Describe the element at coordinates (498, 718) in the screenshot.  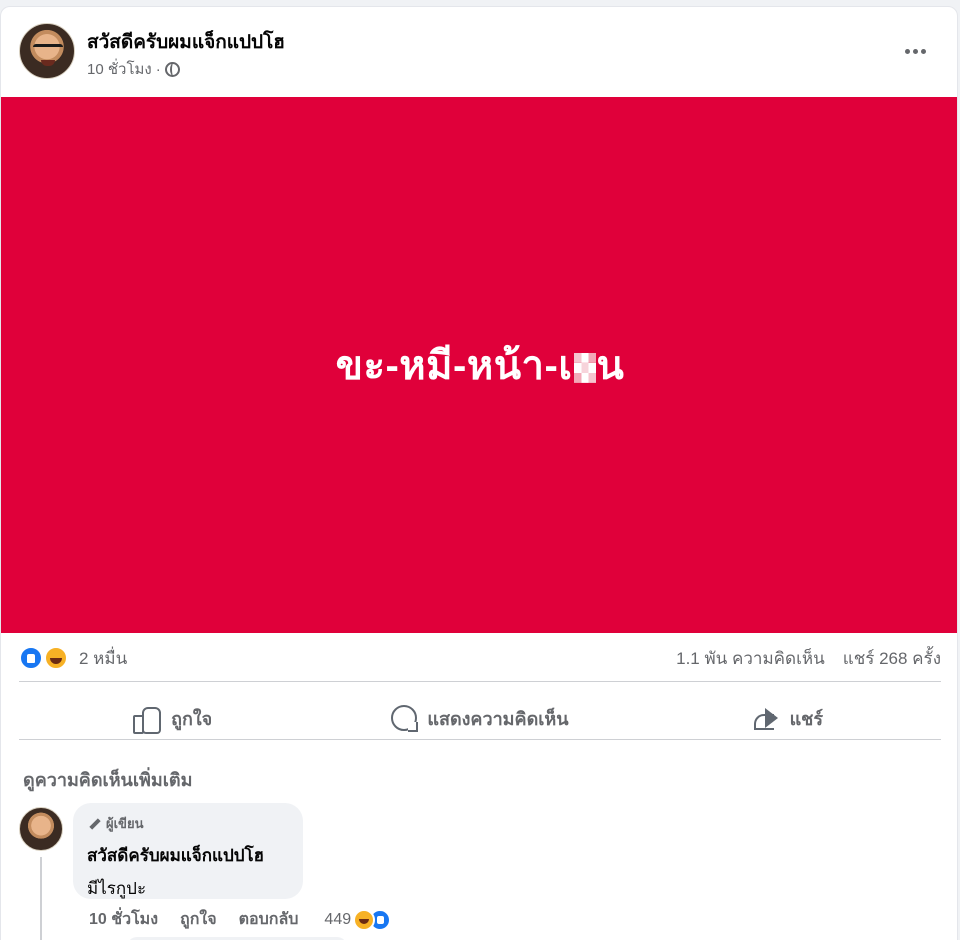
I see `comment-label: แสดงความคิดเห็น` at that location.